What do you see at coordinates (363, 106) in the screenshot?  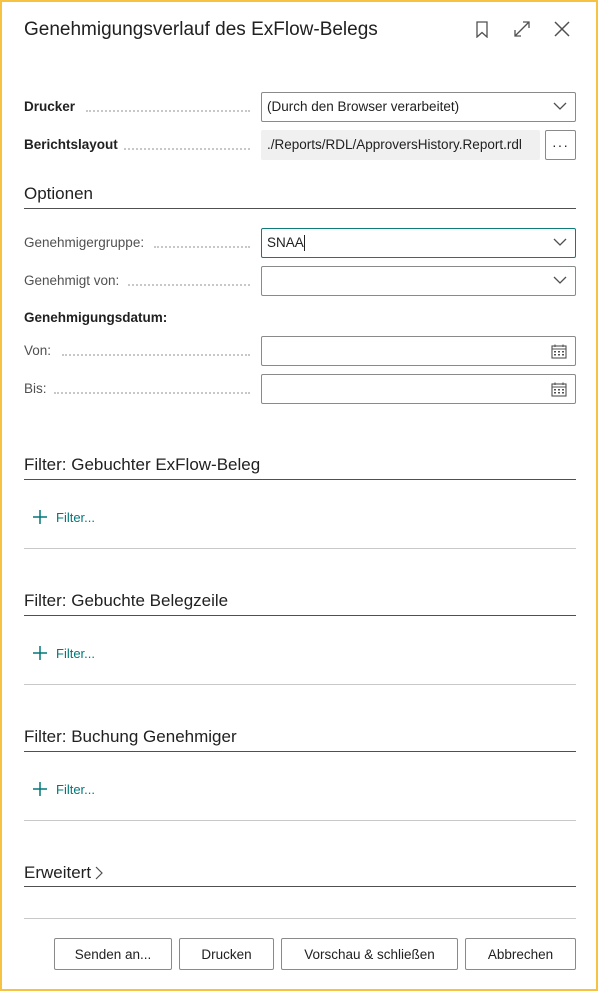 I see `drucker-value: (Durch den Browser verarbeitet)` at bounding box center [363, 106].